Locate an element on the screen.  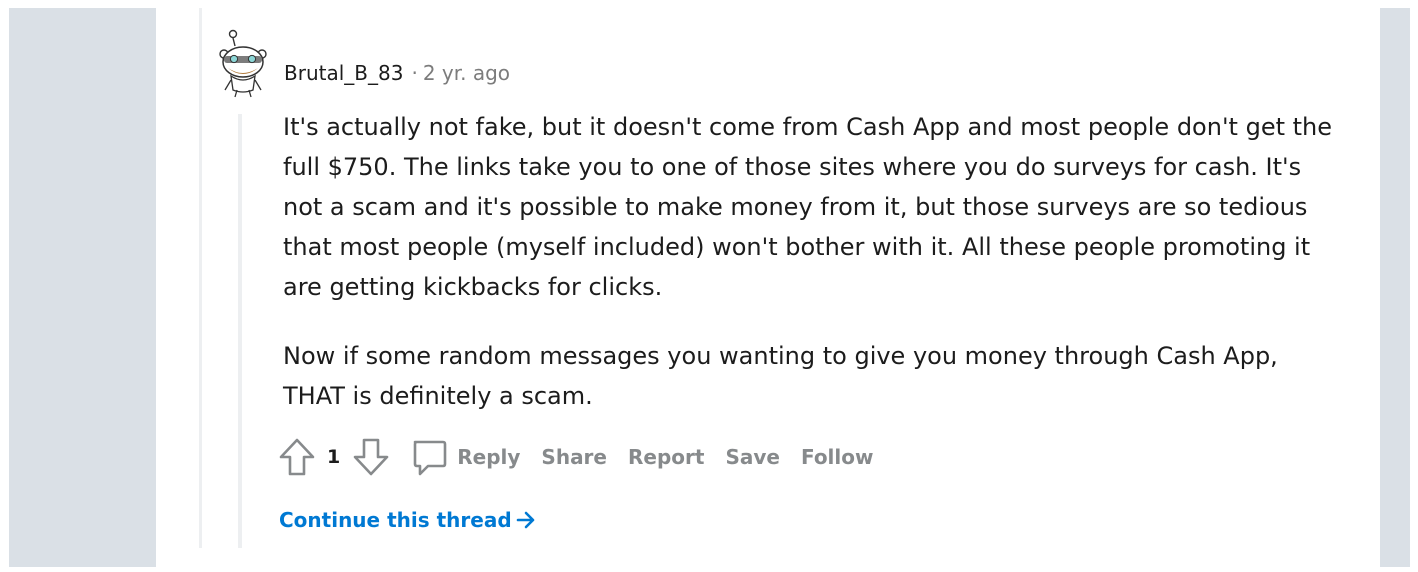
follow-button: Follow is located at coordinates (837, 457).